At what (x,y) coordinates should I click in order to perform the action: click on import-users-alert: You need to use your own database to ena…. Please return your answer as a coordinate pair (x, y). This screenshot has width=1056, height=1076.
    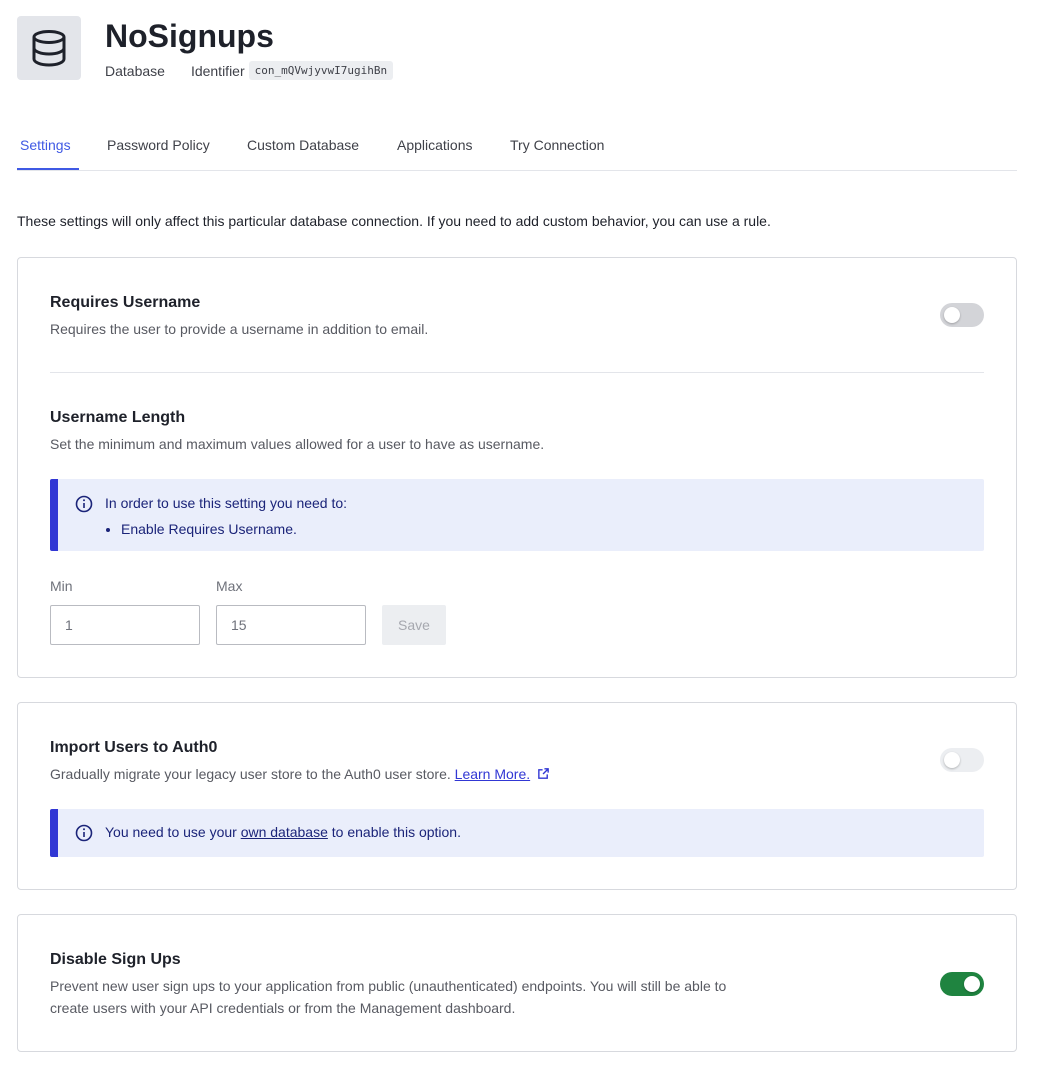
    Looking at the image, I should click on (517, 833).